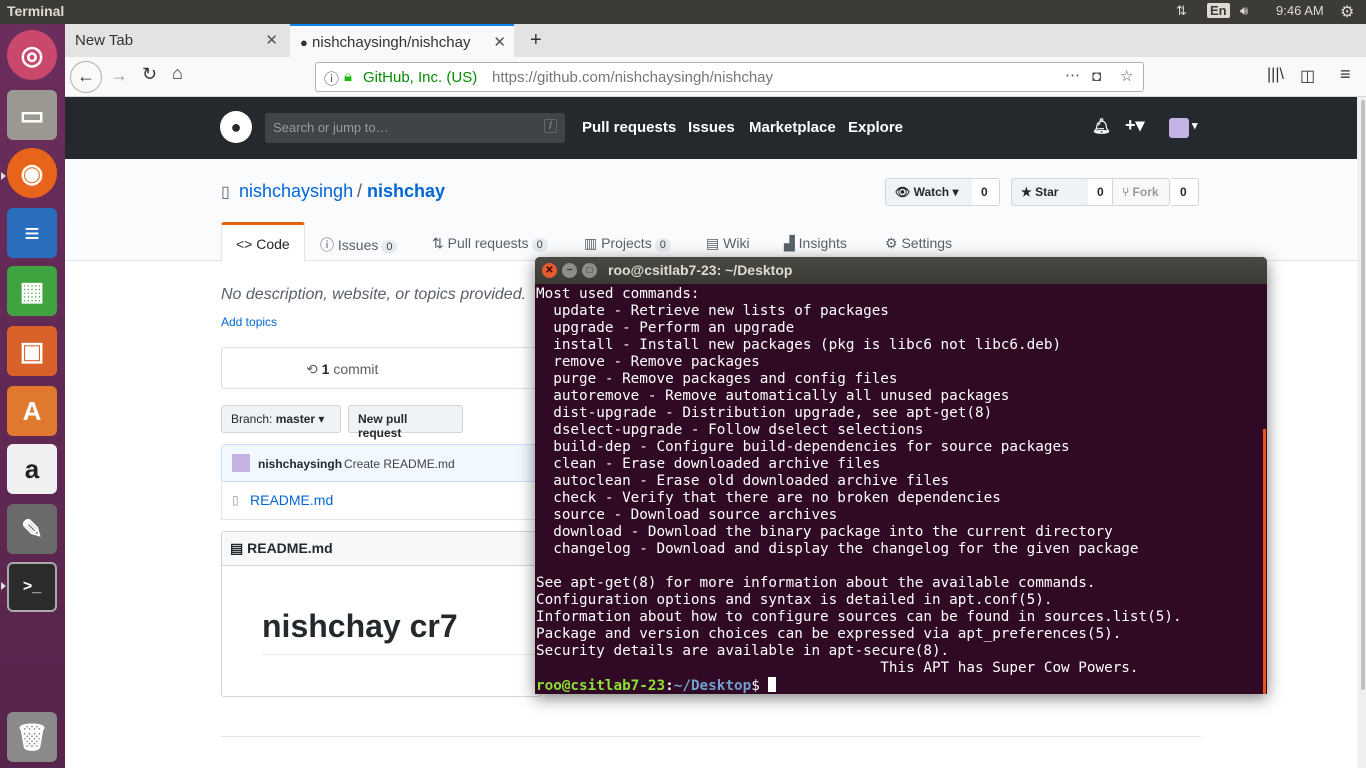 This screenshot has width=1366, height=768. What do you see at coordinates (402, 40) in the screenshot?
I see `tab-github: ● nishchaysingh/nishchay ✕` at bounding box center [402, 40].